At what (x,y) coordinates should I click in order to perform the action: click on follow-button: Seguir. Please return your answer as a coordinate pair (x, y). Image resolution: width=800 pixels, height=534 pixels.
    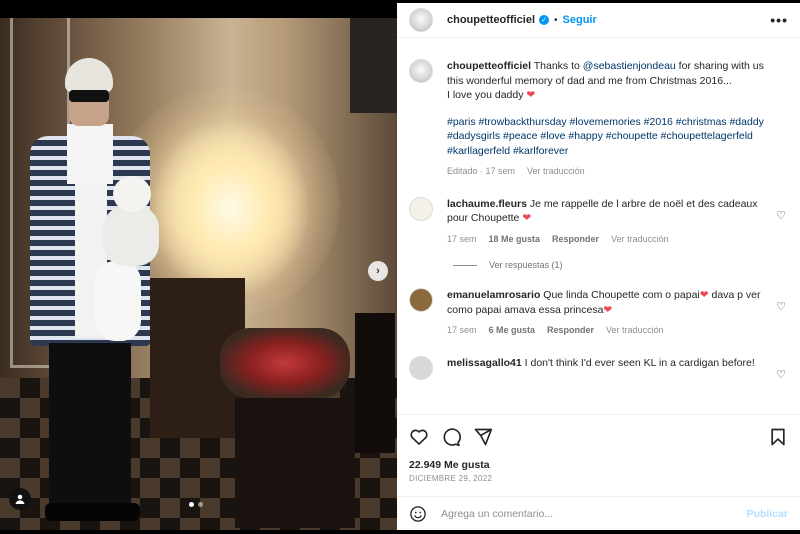
    Looking at the image, I should click on (580, 20).